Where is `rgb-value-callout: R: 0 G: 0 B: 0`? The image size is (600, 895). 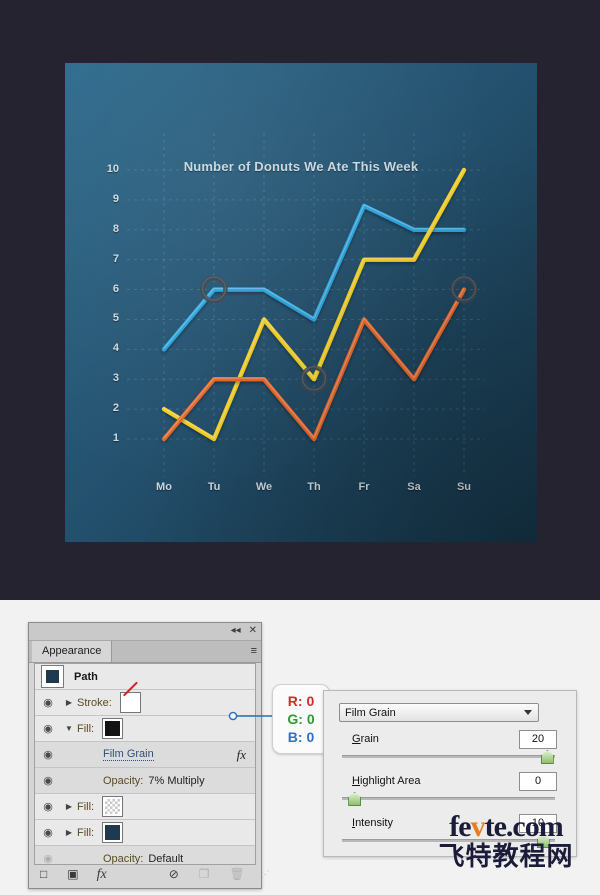 rgb-value-callout: R: 0 G: 0 B: 0 is located at coordinates (301, 719).